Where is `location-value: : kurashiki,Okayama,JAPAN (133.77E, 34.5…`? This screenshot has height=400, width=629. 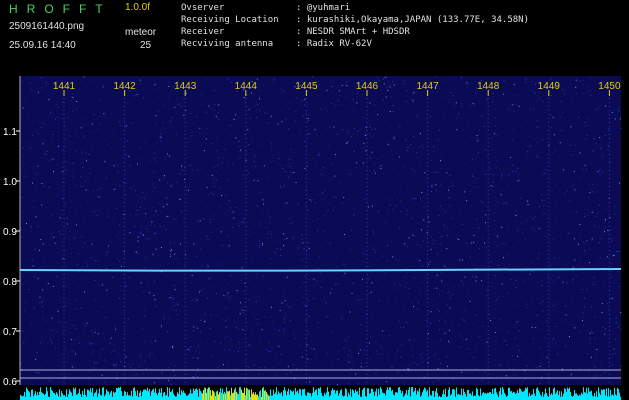
location-value: : kurashiki,Okayama,JAPAN (133.77E, 34.5… is located at coordinates (412, 20).